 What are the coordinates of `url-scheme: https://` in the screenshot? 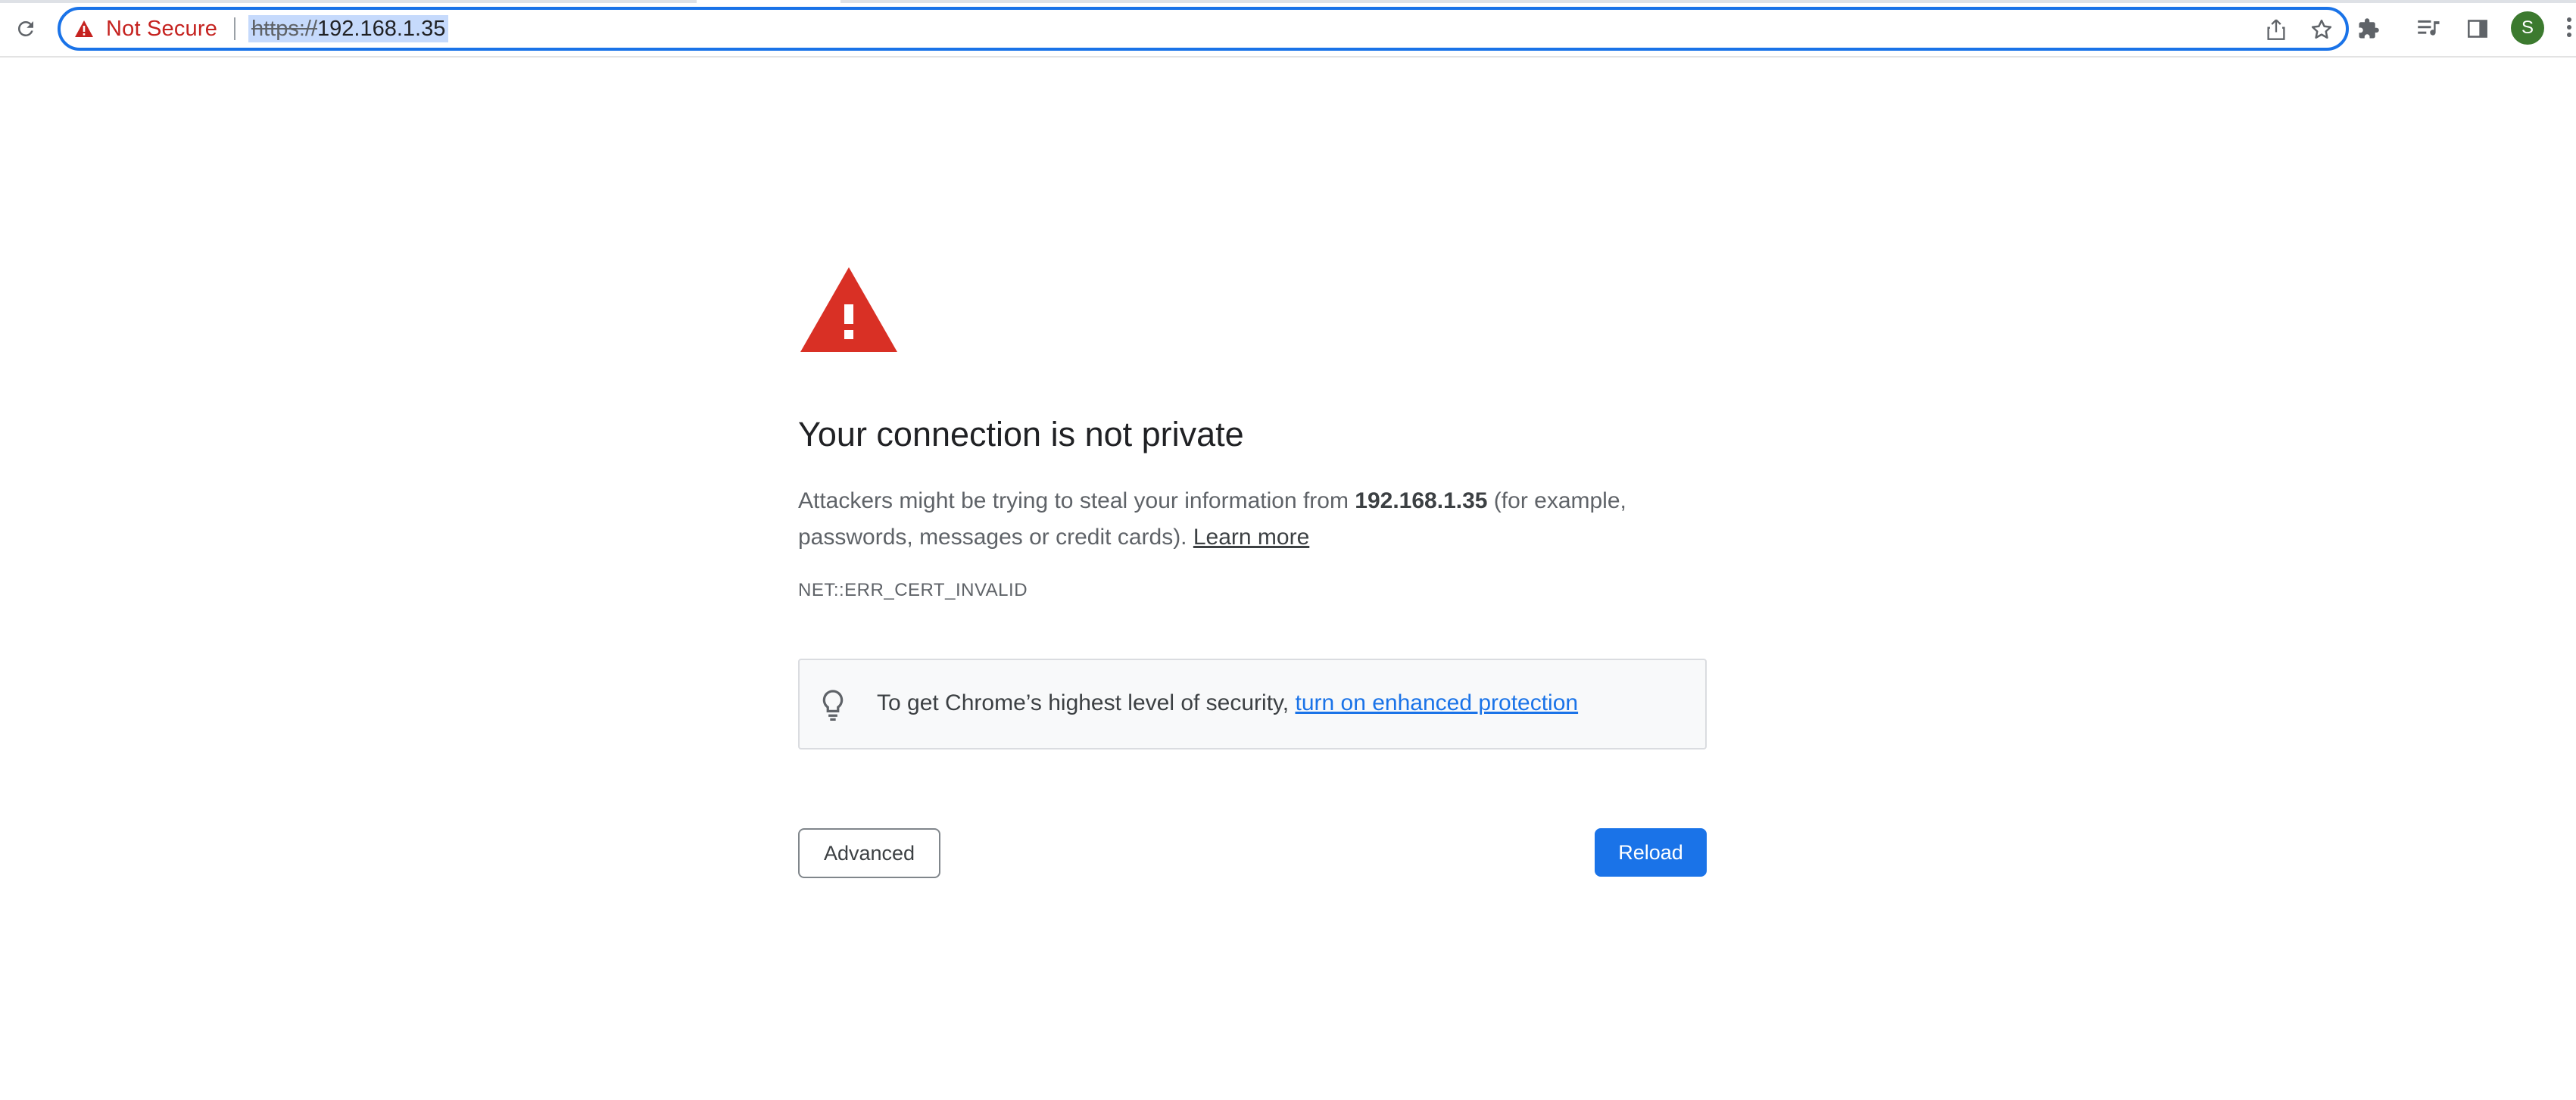 It's located at (284, 29).